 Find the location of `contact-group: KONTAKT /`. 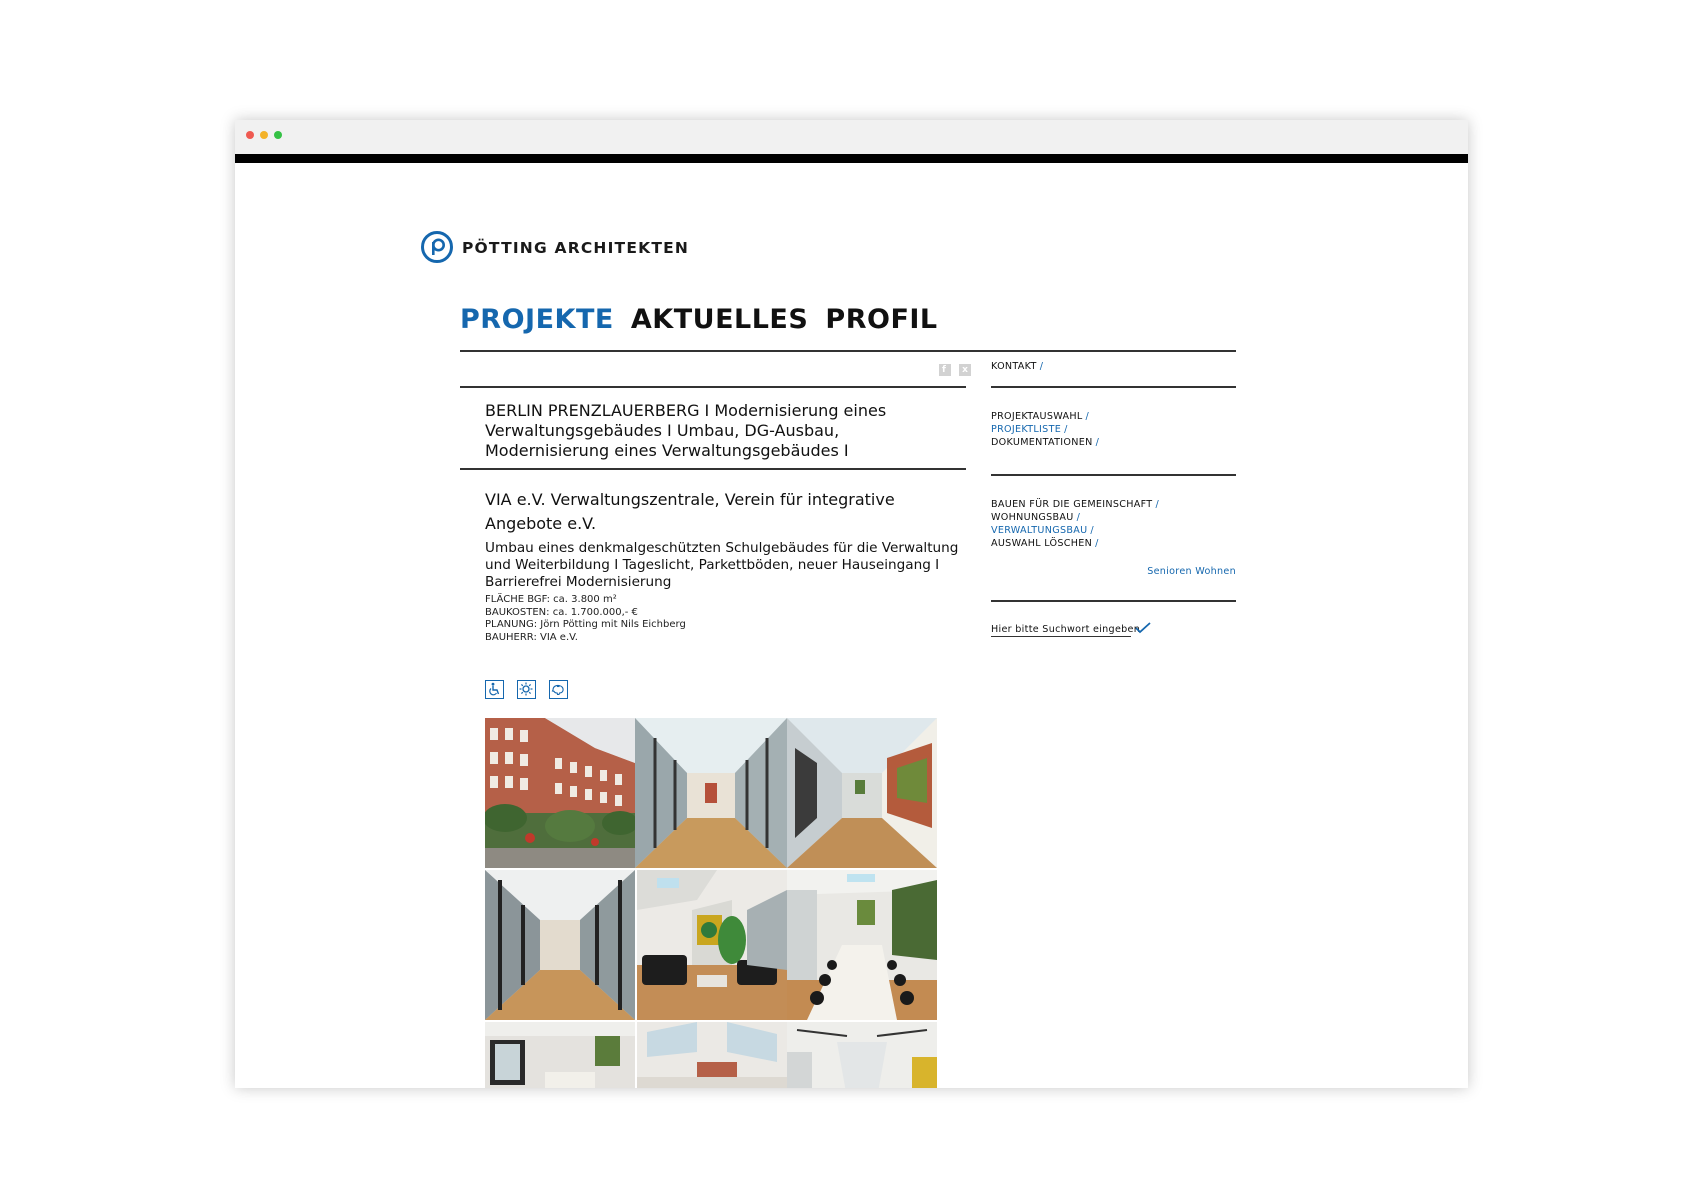

contact-group: KONTAKT / is located at coordinates (1113, 366).